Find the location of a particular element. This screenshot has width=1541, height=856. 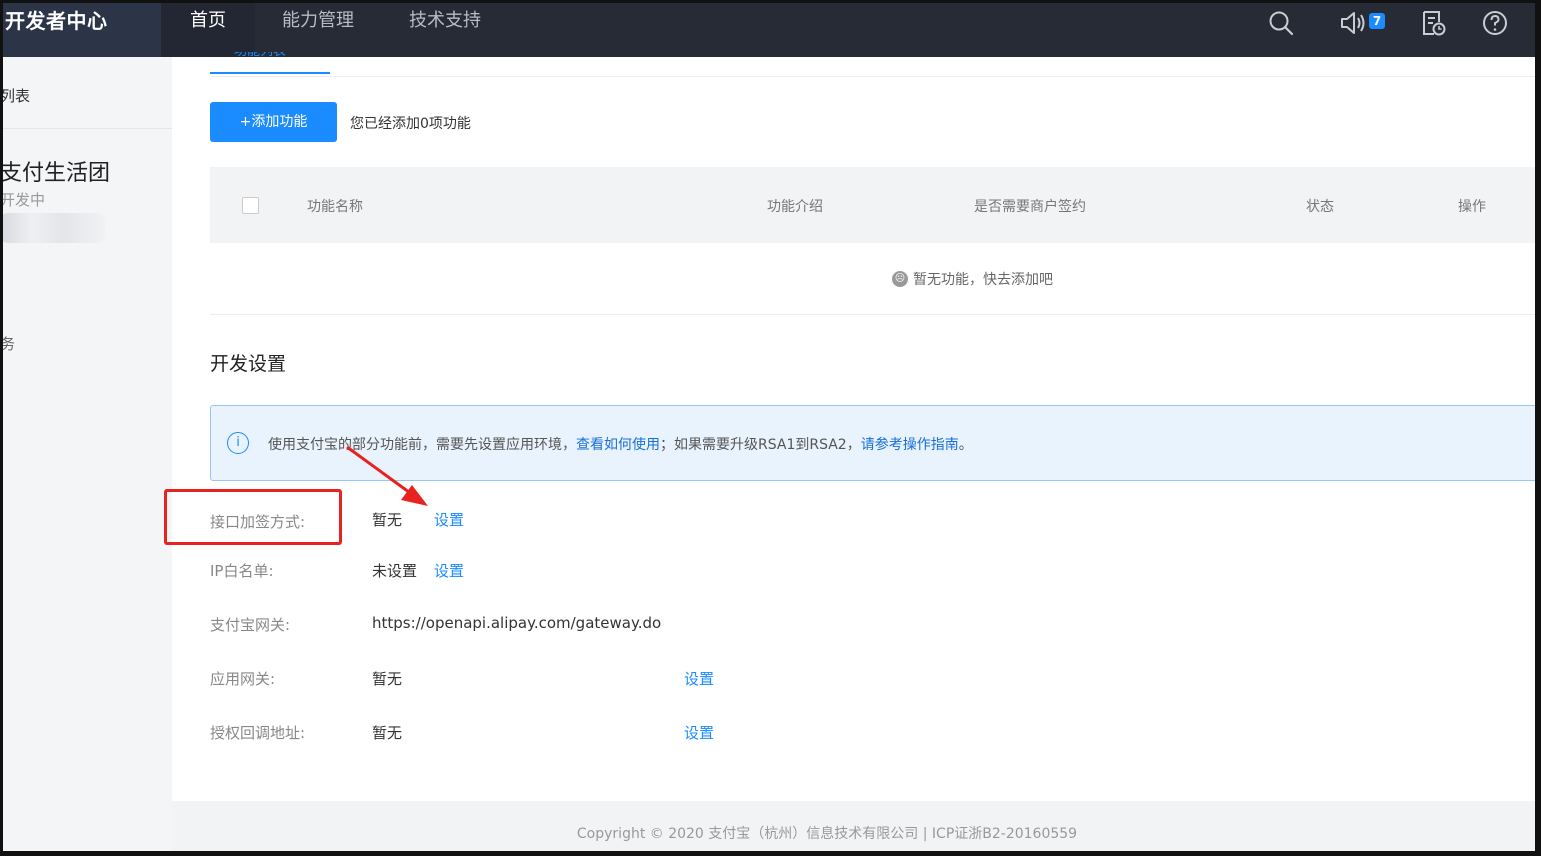

how-to-use-link: 查看如何使用 is located at coordinates (618, 445).